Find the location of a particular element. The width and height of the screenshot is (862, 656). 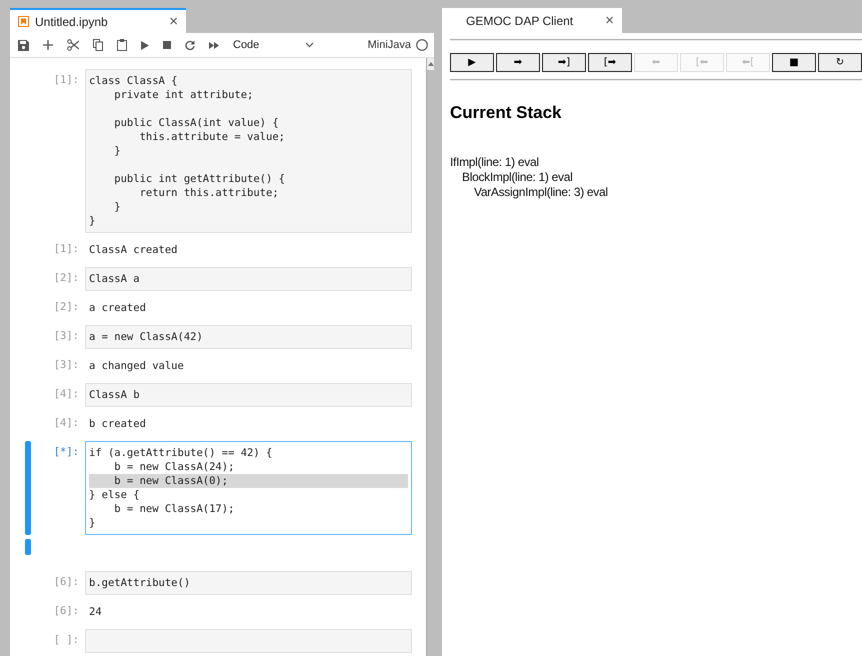

stack-heading: Current Stack is located at coordinates (506, 113).